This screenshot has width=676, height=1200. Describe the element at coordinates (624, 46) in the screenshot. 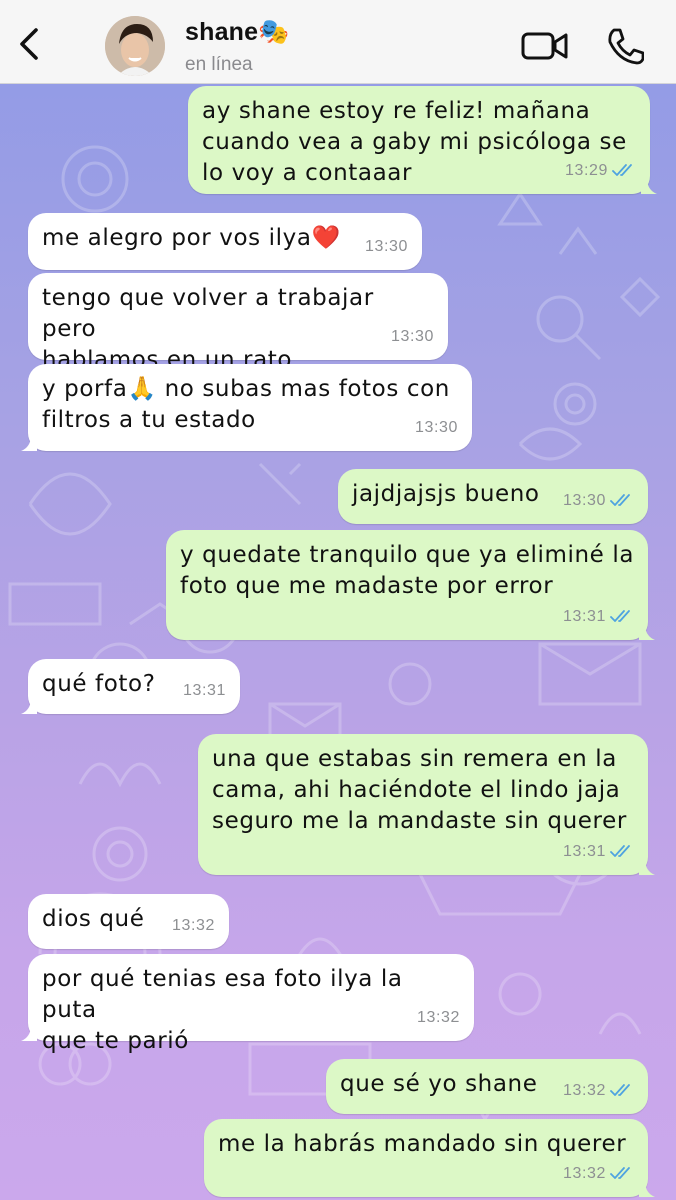

I see `phone-icon` at that location.